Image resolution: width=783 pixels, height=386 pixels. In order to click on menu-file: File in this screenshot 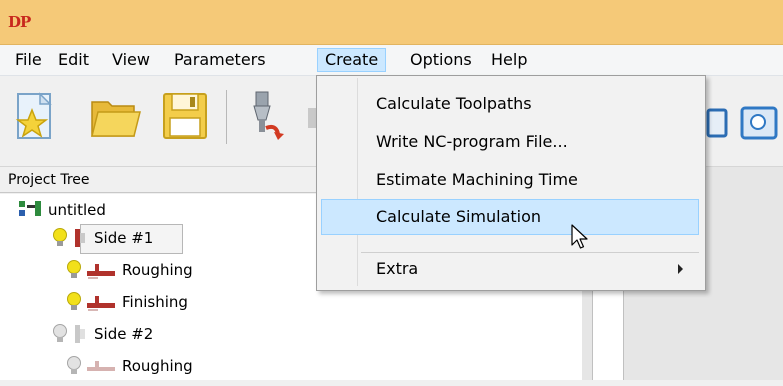, I will do `click(28, 60)`.